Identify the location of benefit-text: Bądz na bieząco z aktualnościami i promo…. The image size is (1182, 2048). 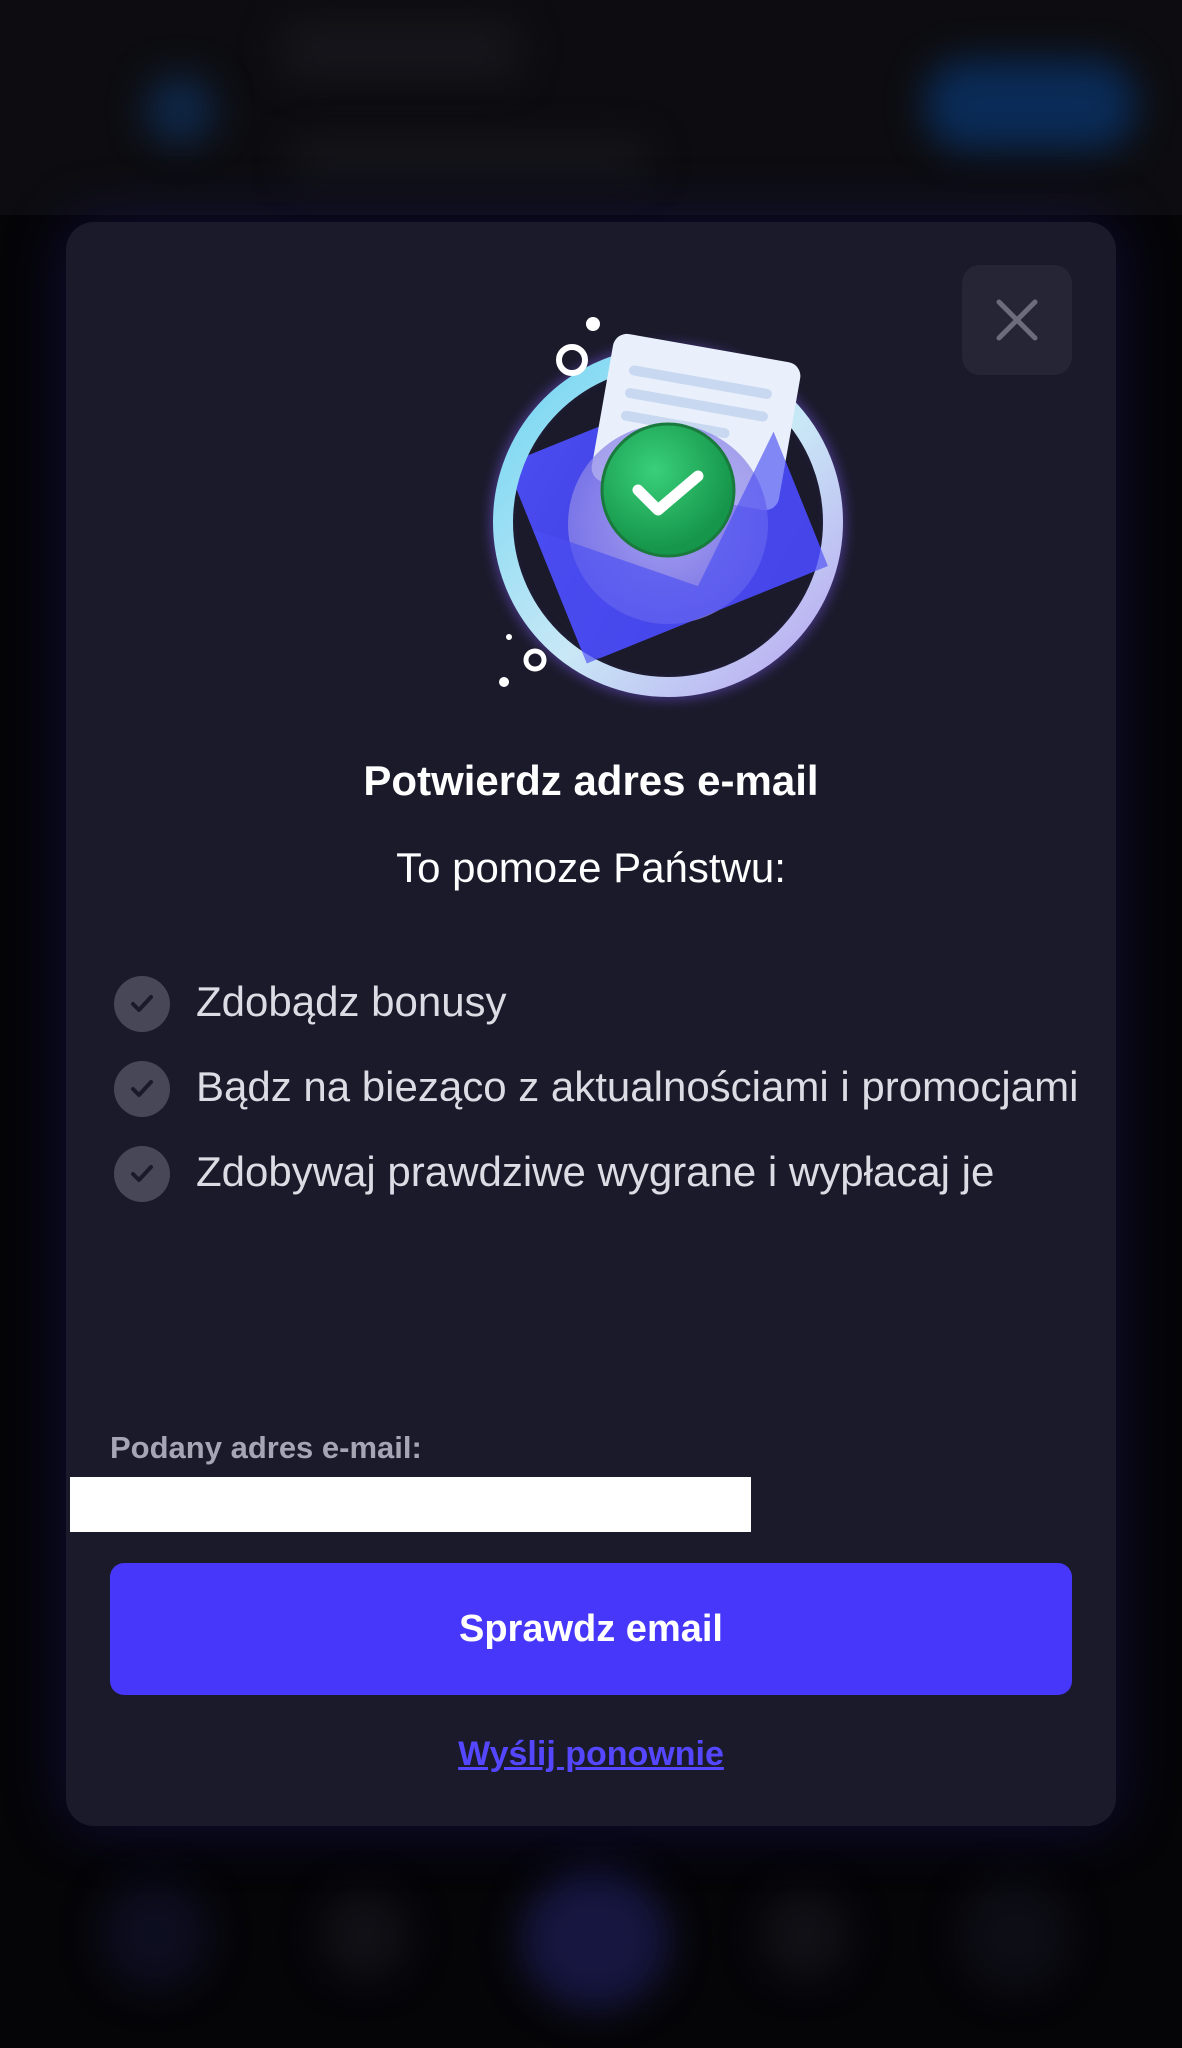
(637, 1086).